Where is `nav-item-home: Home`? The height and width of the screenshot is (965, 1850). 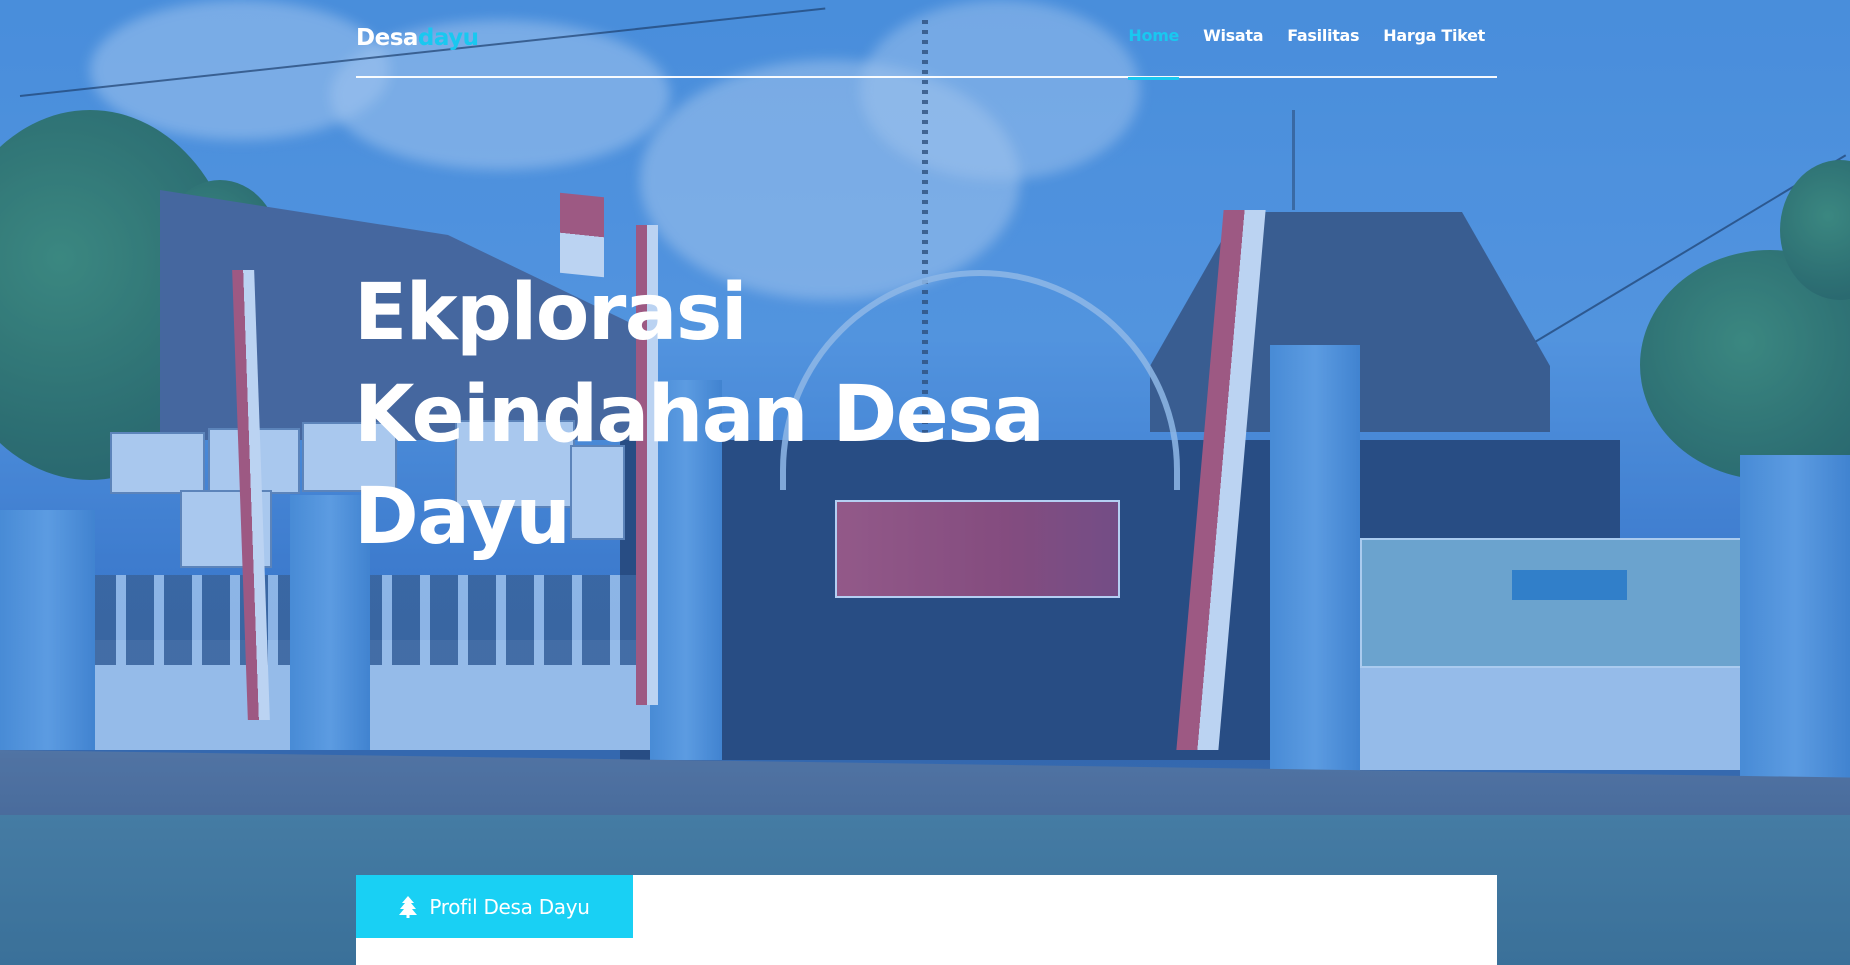
nav-item-home: Home is located at coordinates (1153, 40).